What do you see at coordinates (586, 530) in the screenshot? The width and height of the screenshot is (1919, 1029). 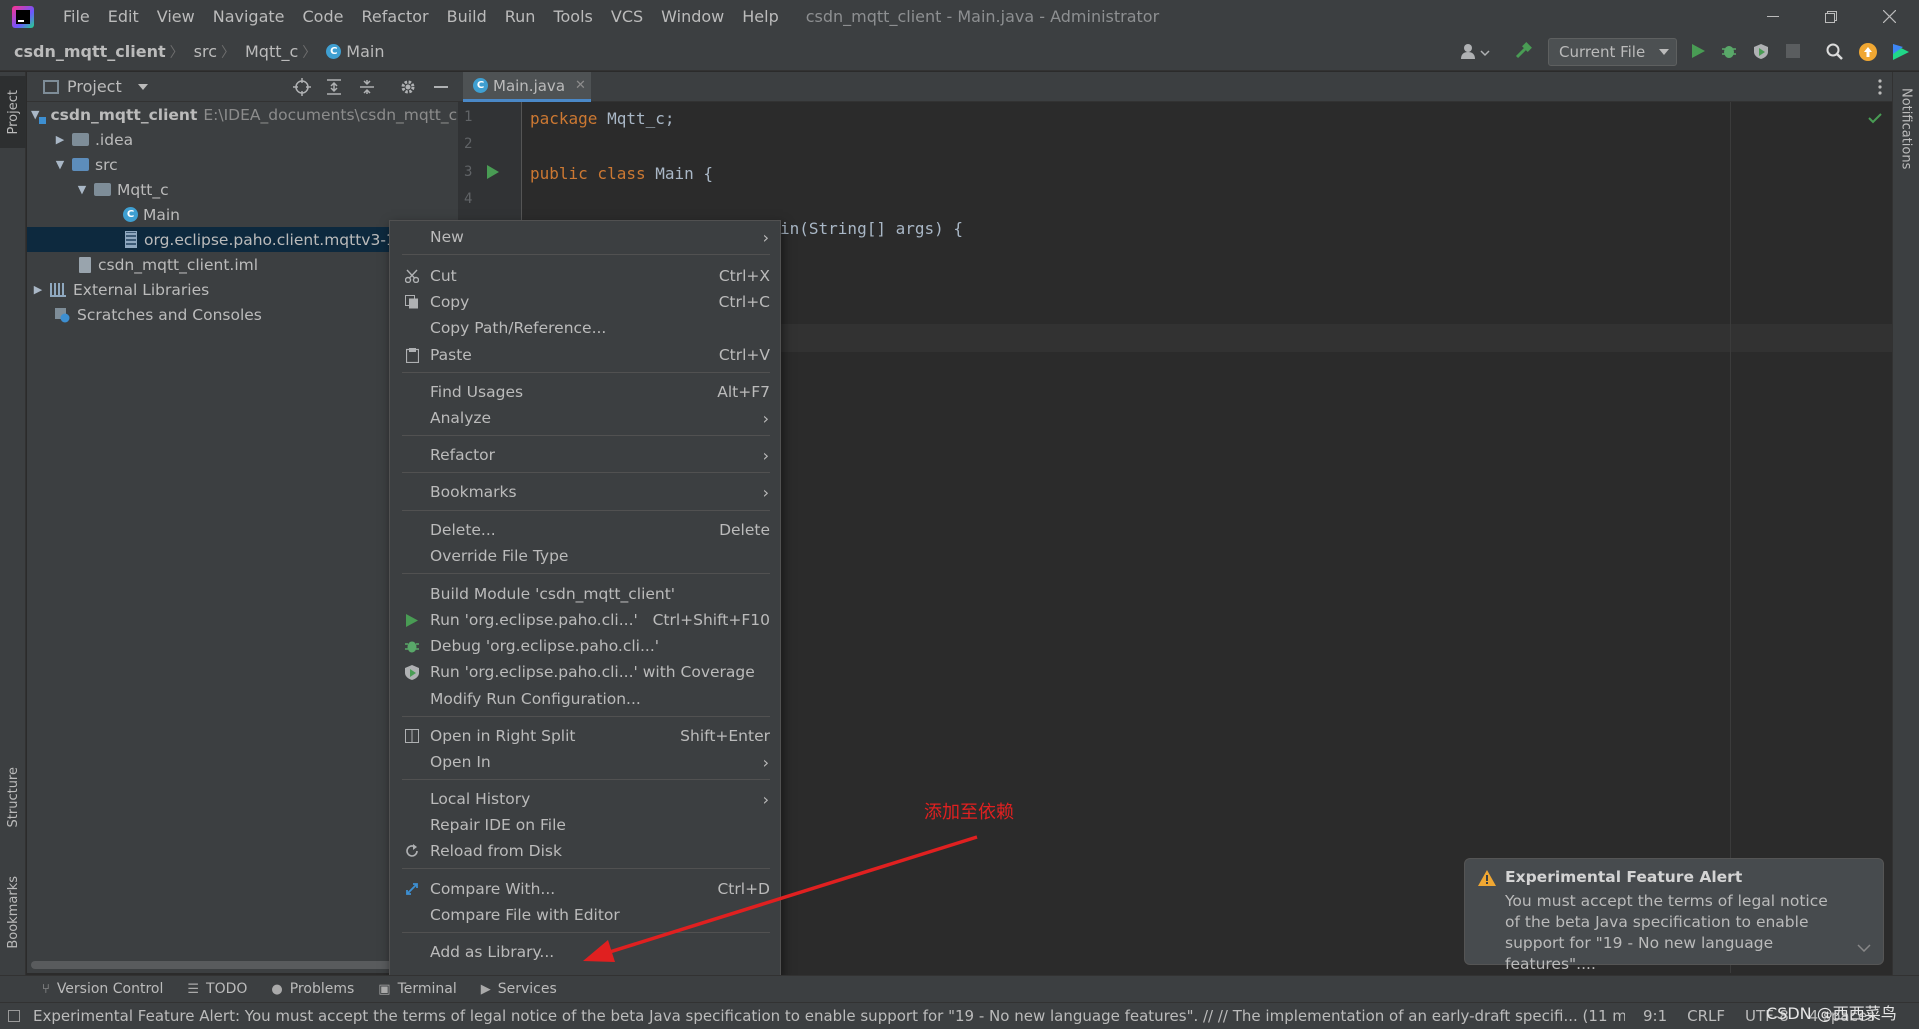 I see `menu-item-delete: Delete... Delete` at bounding box center [586, 530].